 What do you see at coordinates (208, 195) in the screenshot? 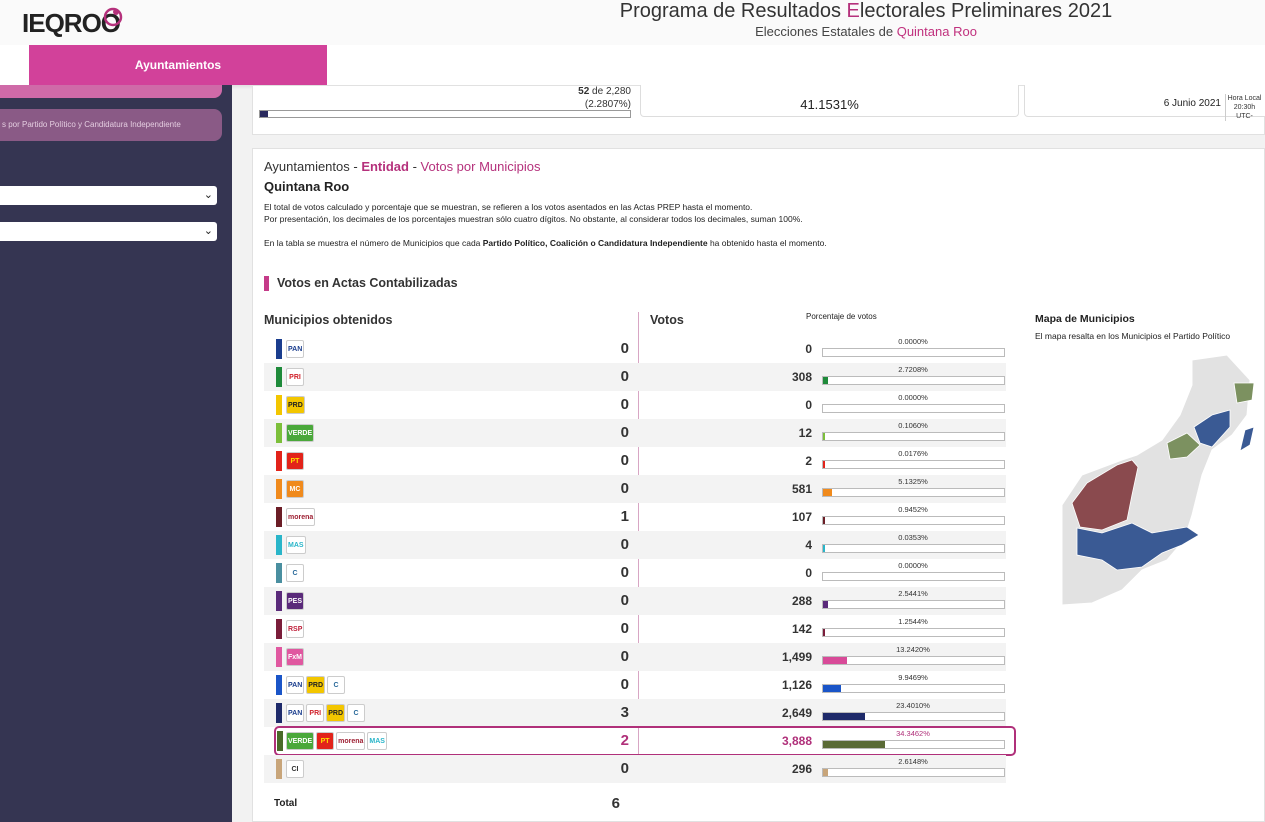
I see `chevron-down-icon: ⌄` at bounding box center [208, 195].